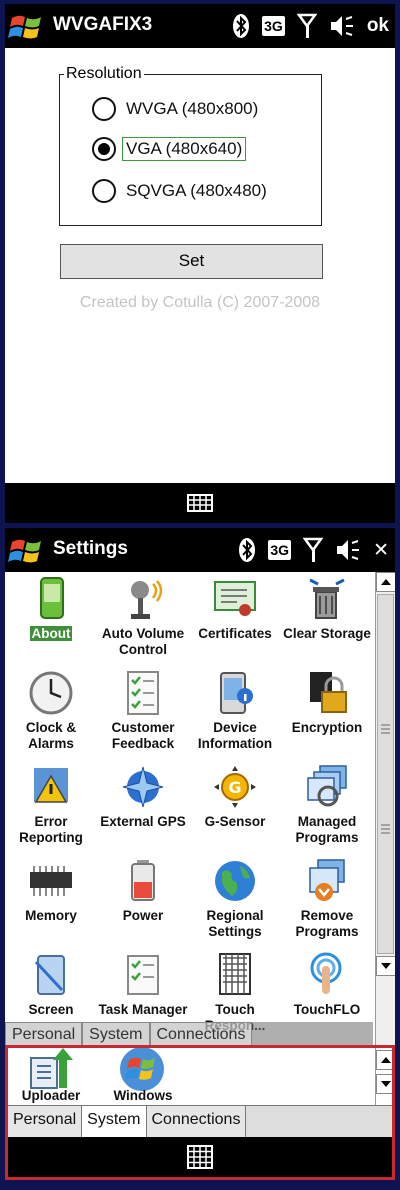 This screenshot has height=1190, width=400. What do you see at coordinates (104, 191) in the screenshot?
I see `radio-button-sqvga` at bounding box center [104, 191].